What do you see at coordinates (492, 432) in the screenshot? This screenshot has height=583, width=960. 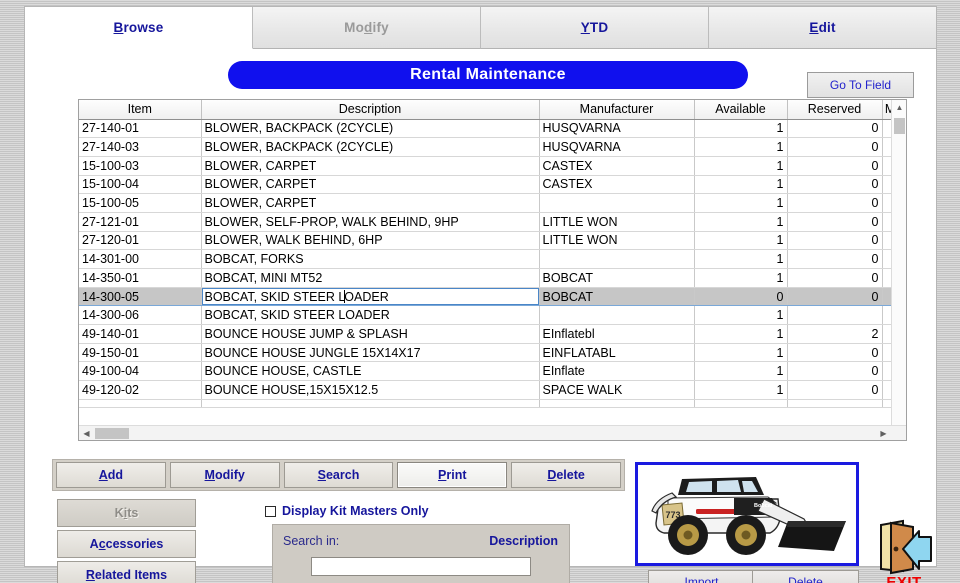 I see `grid-horizontal-scrollbar: ◀ ▶` at bounding box center [492, 432].